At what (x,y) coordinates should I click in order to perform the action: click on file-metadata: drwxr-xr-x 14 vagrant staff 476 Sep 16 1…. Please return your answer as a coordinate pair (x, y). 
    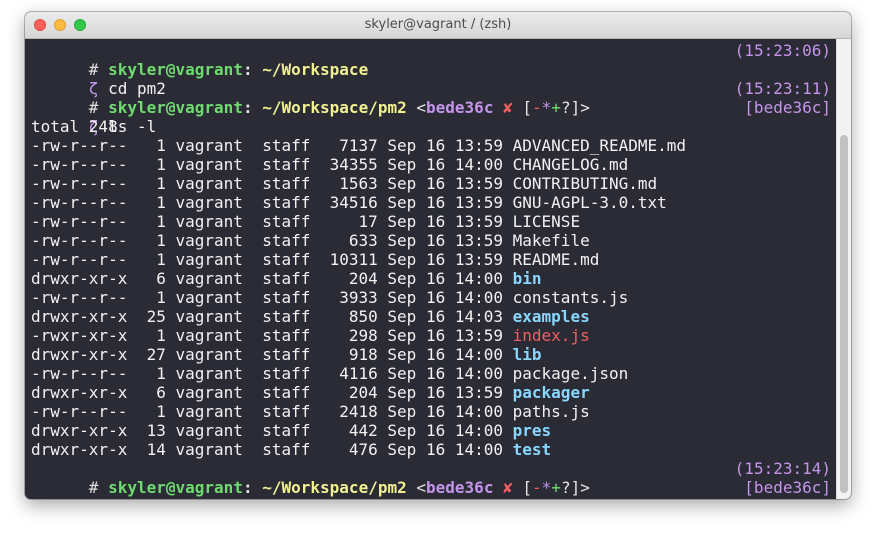
    Looking at the image, I should click on (272, 449).